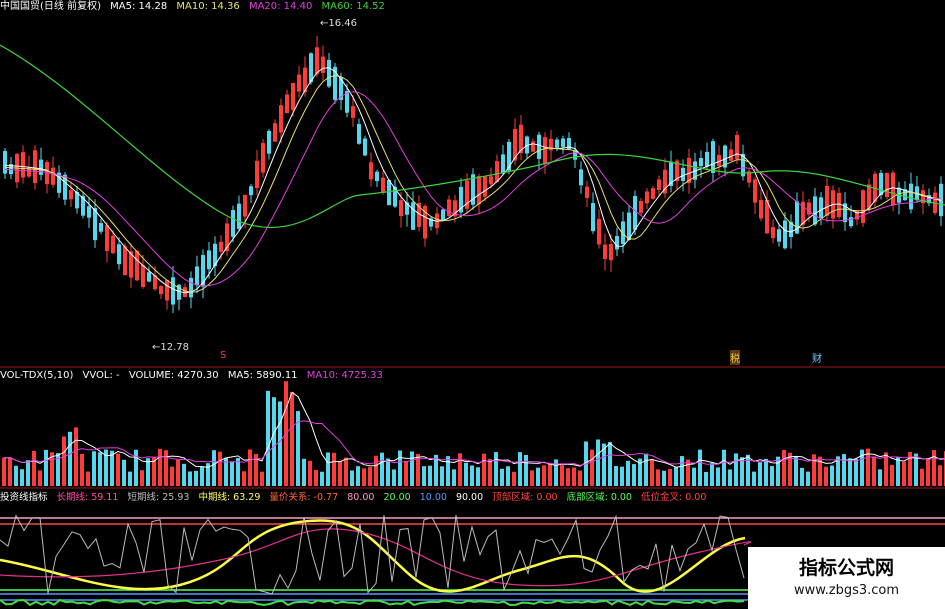  What do you see at coordinates (433, 497) in the screenshot?
I see `level-10-label: 10.00` at bounding box center [433, 497].